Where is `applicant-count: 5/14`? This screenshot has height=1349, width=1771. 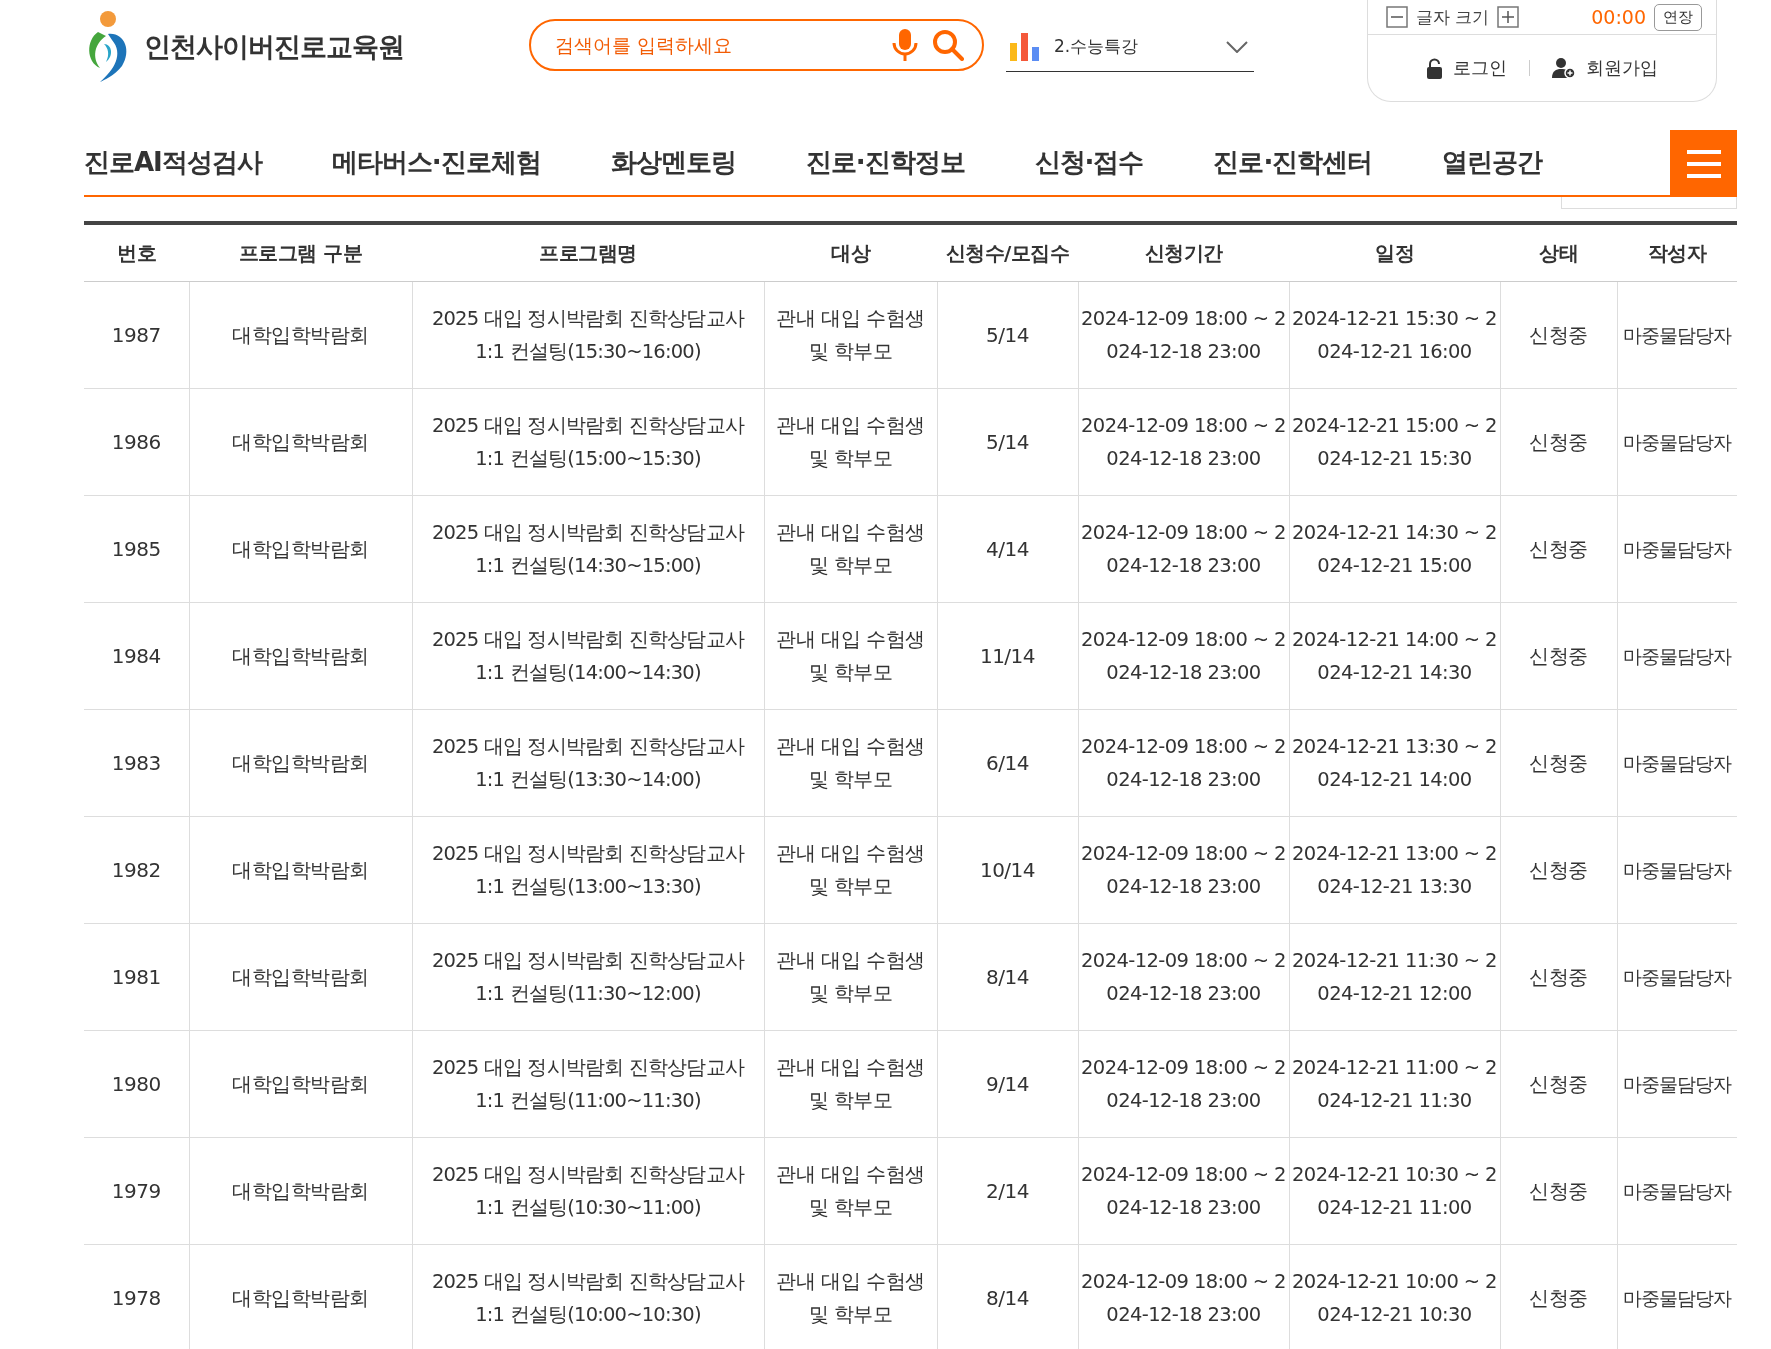
applicant-count: 5/14 is located at coordinates (1007, 335).